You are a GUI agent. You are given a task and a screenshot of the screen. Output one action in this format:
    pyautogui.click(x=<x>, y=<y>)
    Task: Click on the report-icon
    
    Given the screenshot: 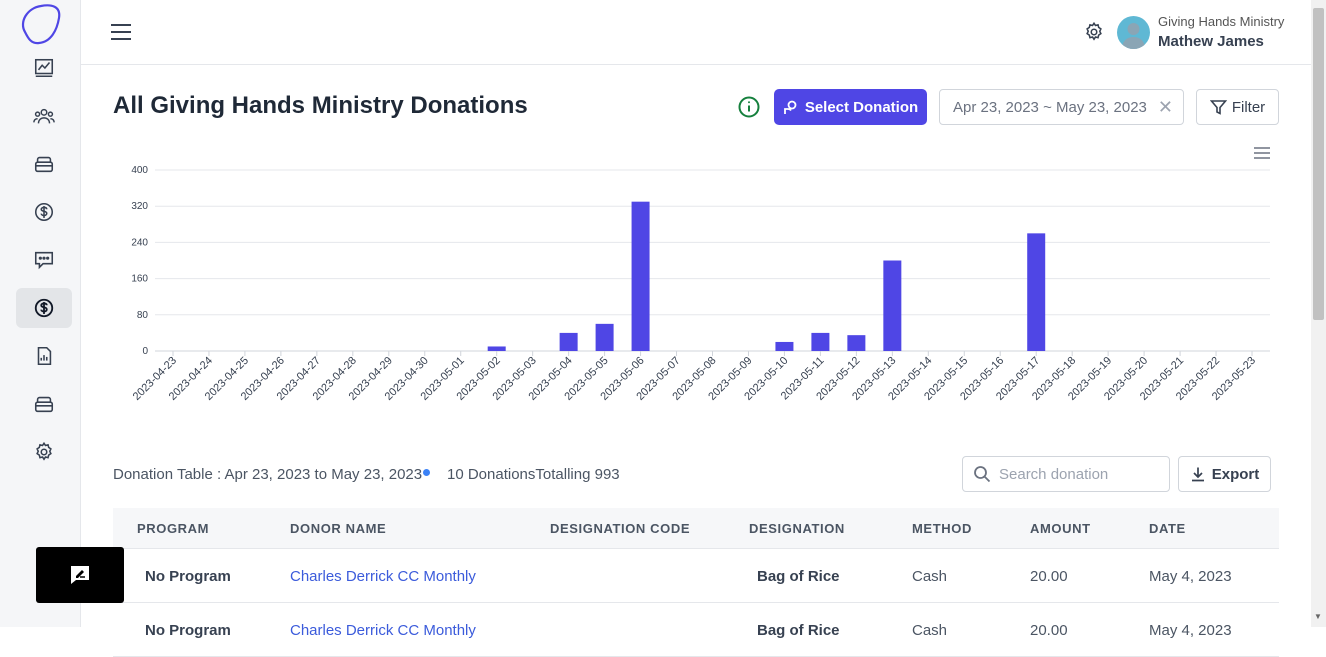 What is the action you would take?
    pyautogui.click(x=44, y=356)
    